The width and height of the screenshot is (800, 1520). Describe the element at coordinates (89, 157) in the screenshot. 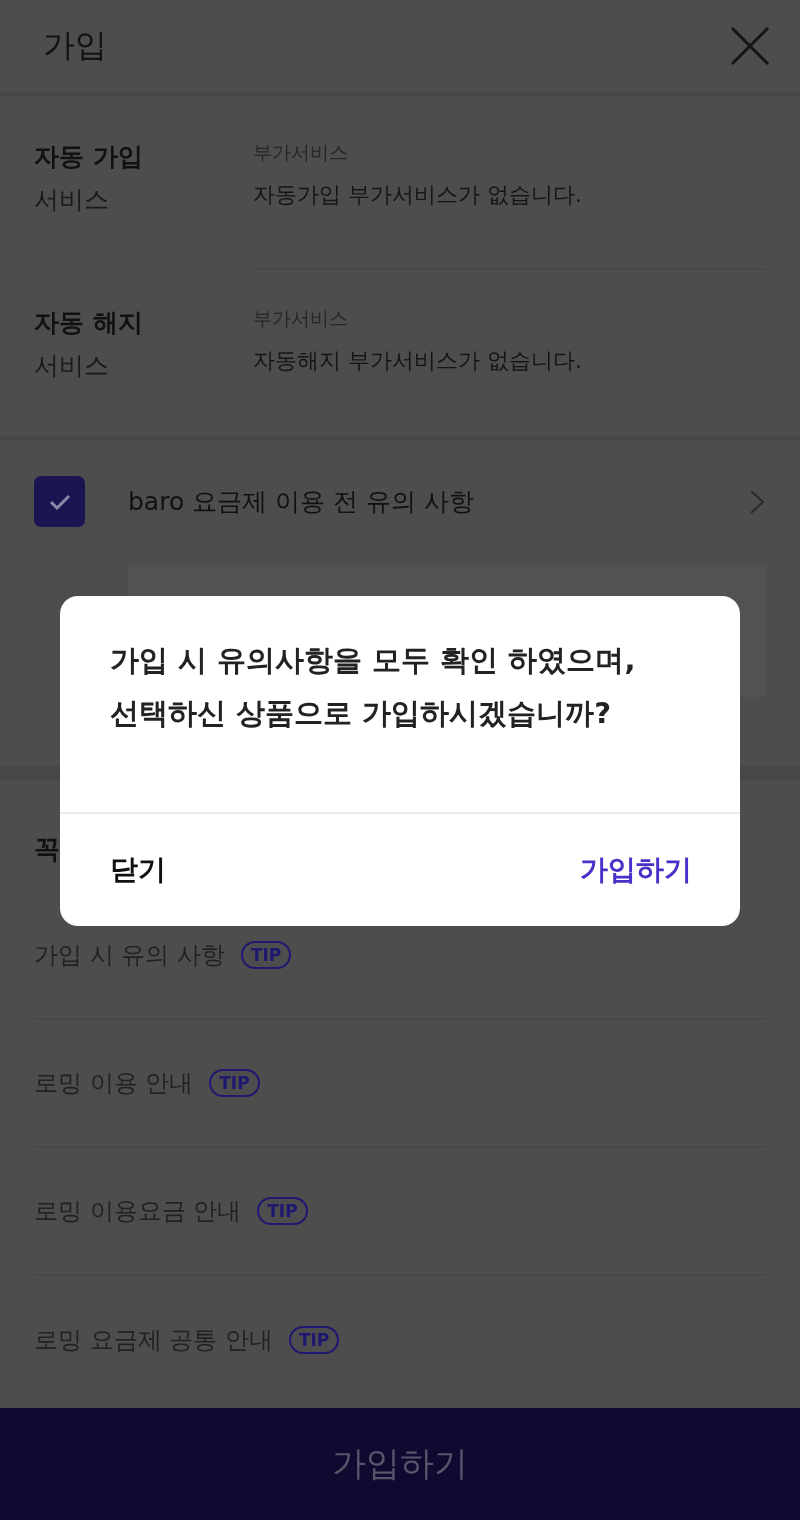

I see `service-title: 자동 가입` at that location.